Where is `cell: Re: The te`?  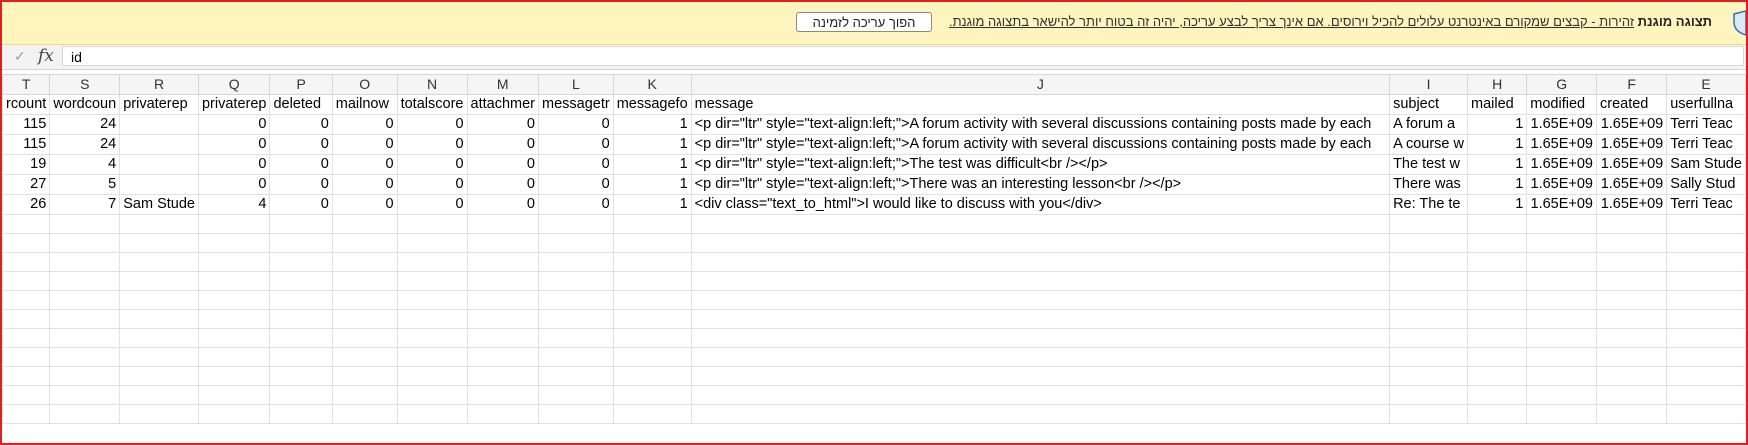
cell: Re: The te is located at coordinates (1428, 204).